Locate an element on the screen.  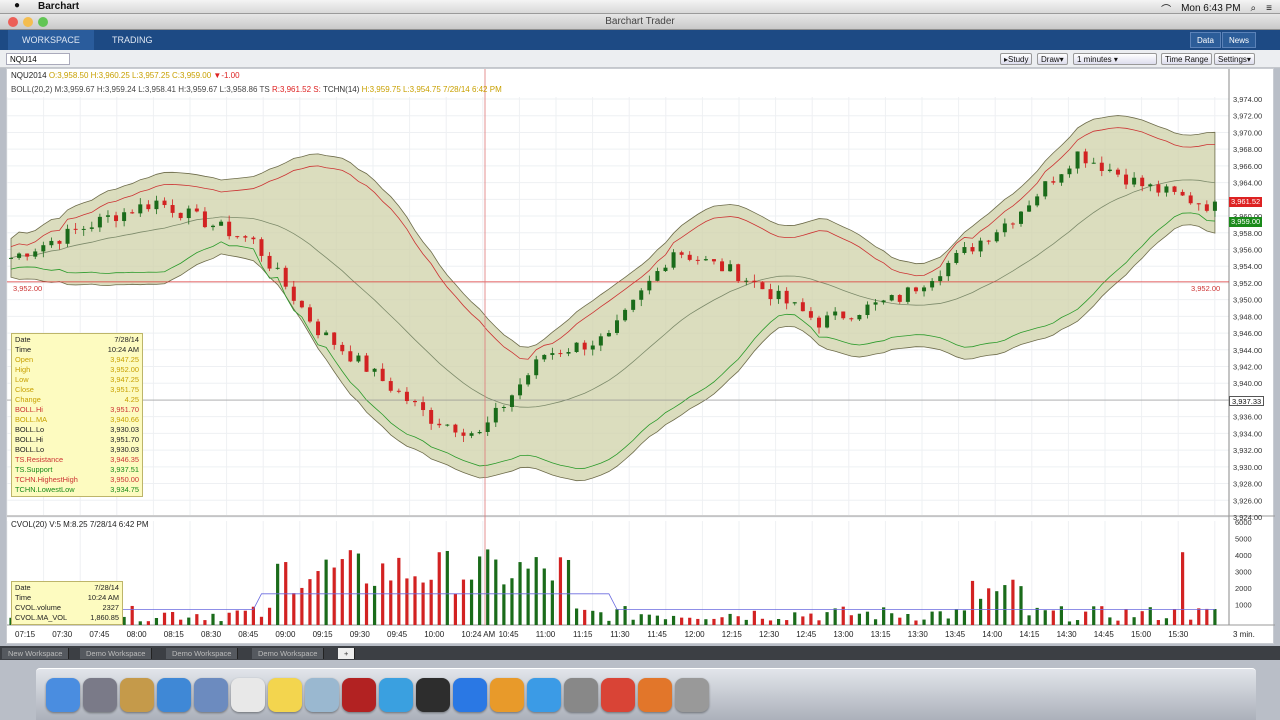
preferences-icon is located at coordinates (581, 694).